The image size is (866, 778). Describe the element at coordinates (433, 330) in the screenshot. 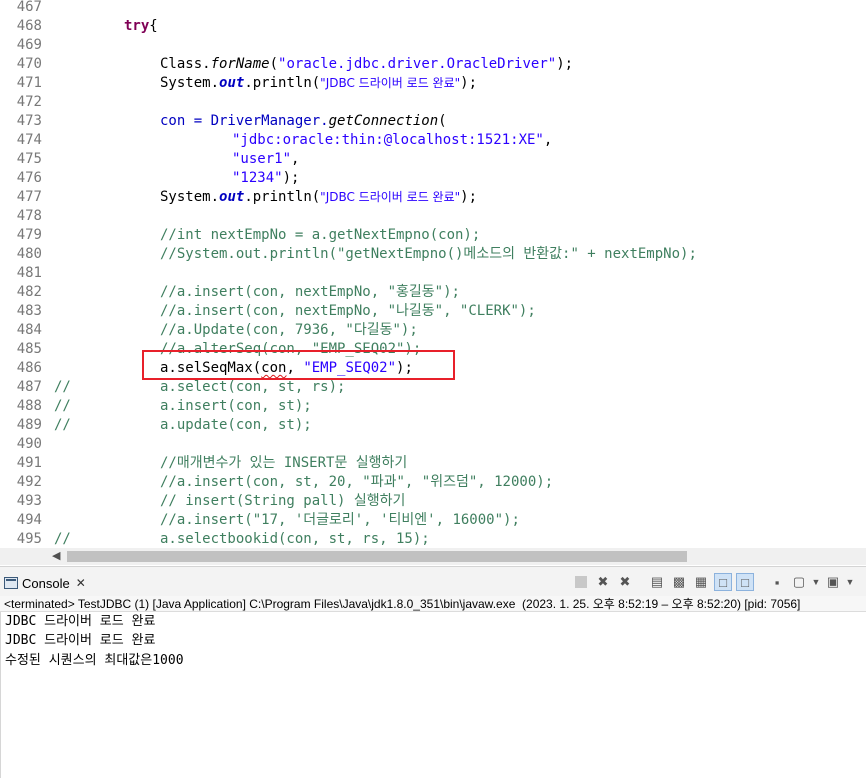

I see `code-line: 484 //a.Update(con, 7936, "다길동");` at that location.